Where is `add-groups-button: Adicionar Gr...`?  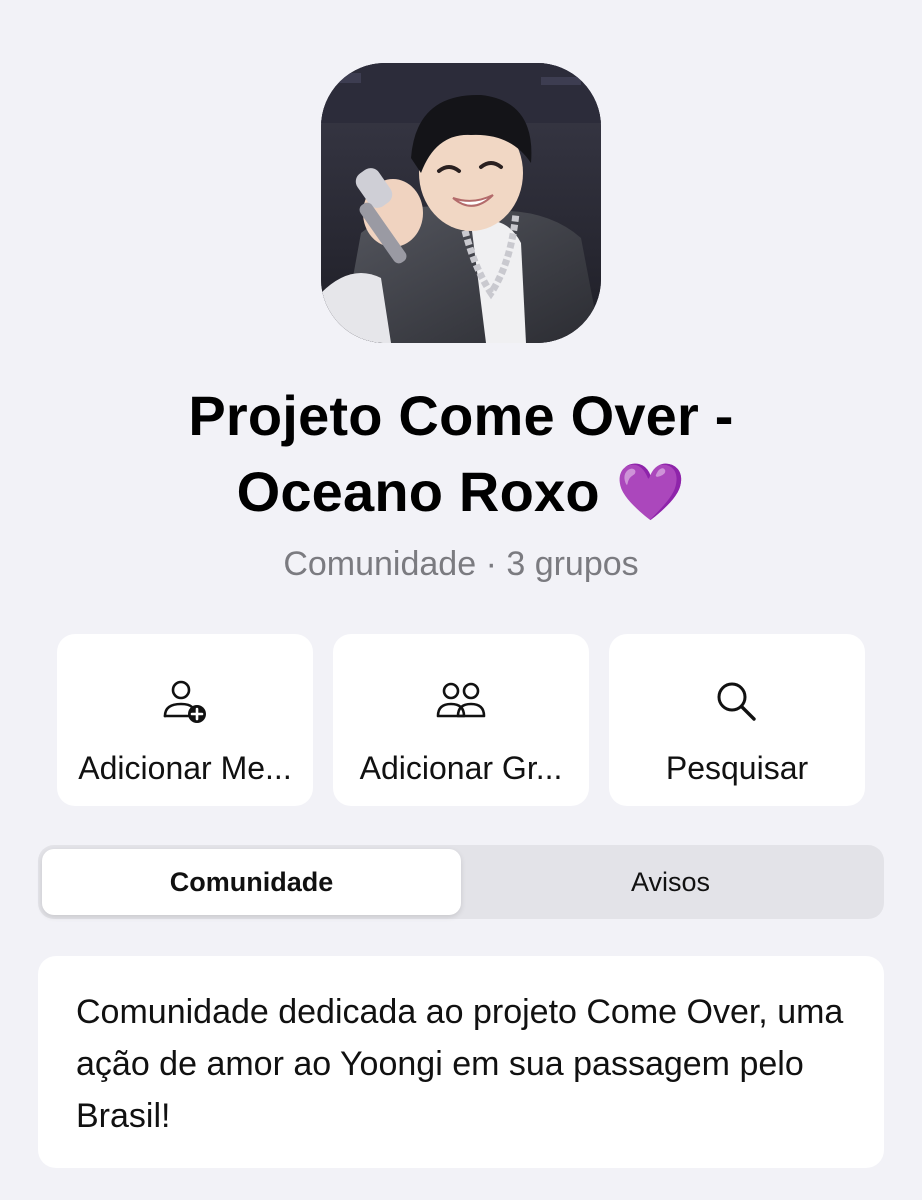 add-groups-button: Adicionar Gr... is located at coordinates (461, 720).